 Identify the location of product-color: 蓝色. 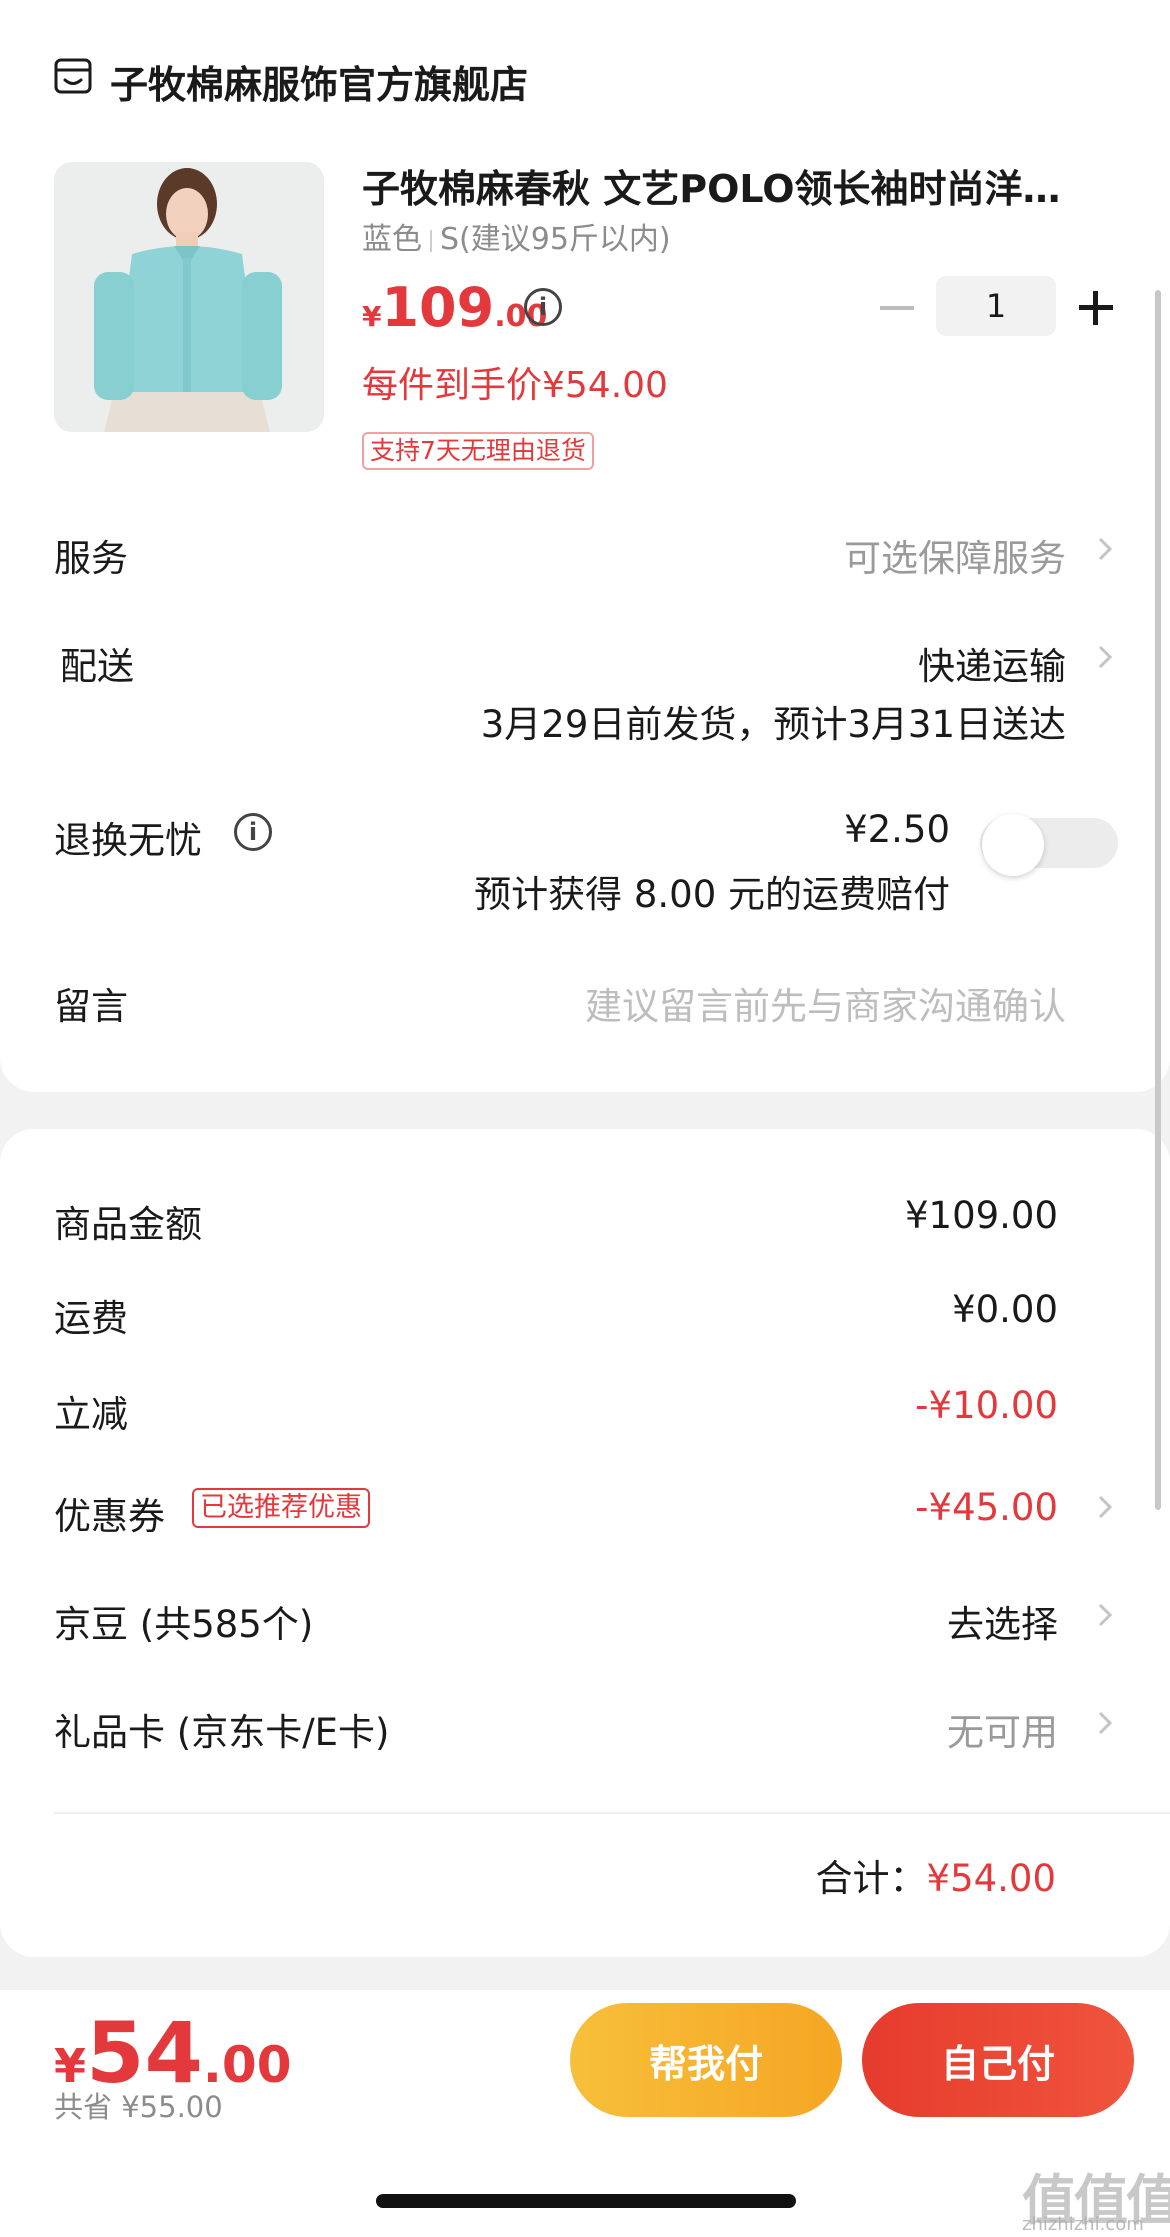
(392, 239).